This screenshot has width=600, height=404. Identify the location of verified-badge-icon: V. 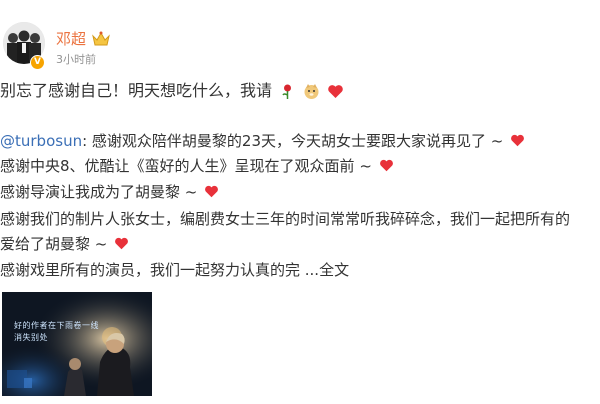
(37, 62).